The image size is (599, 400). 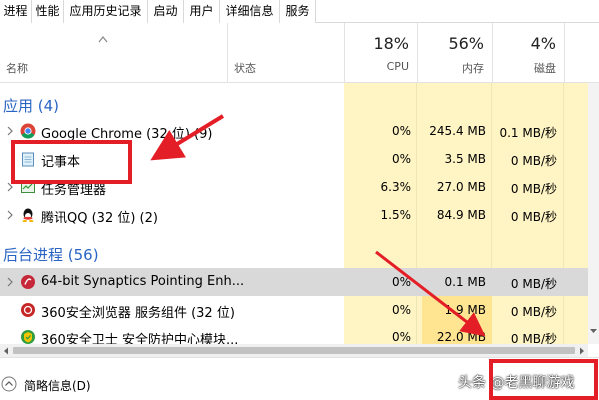 I want to click on process-name: 360安全浏览器 服务组件 (32 位), so click(x=138, y=313).